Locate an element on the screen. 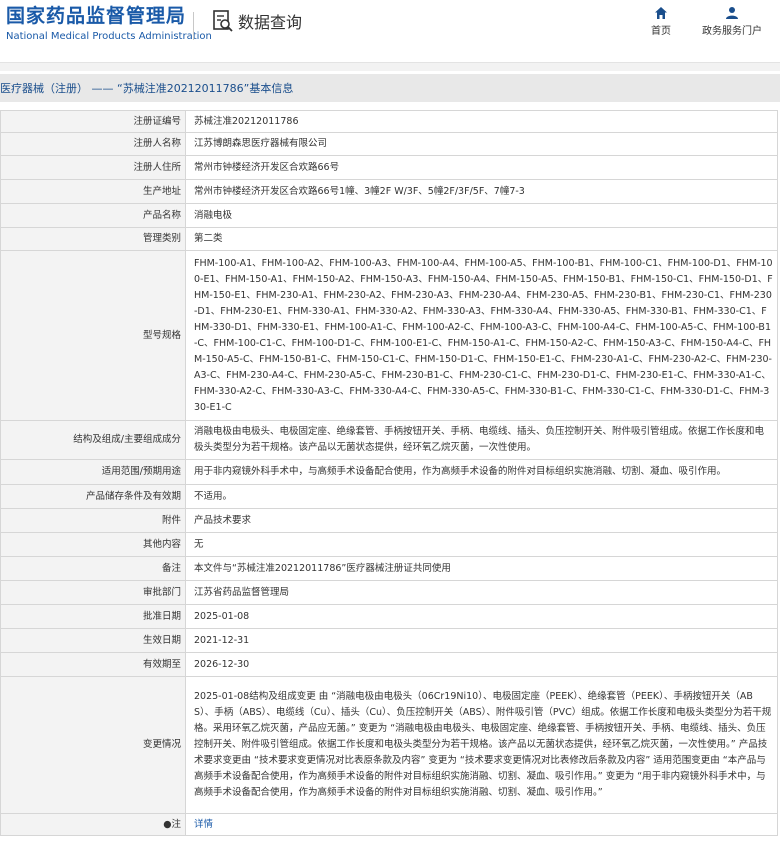  logo-english: National Medical Products Administration is located at coordinates (109, 36).